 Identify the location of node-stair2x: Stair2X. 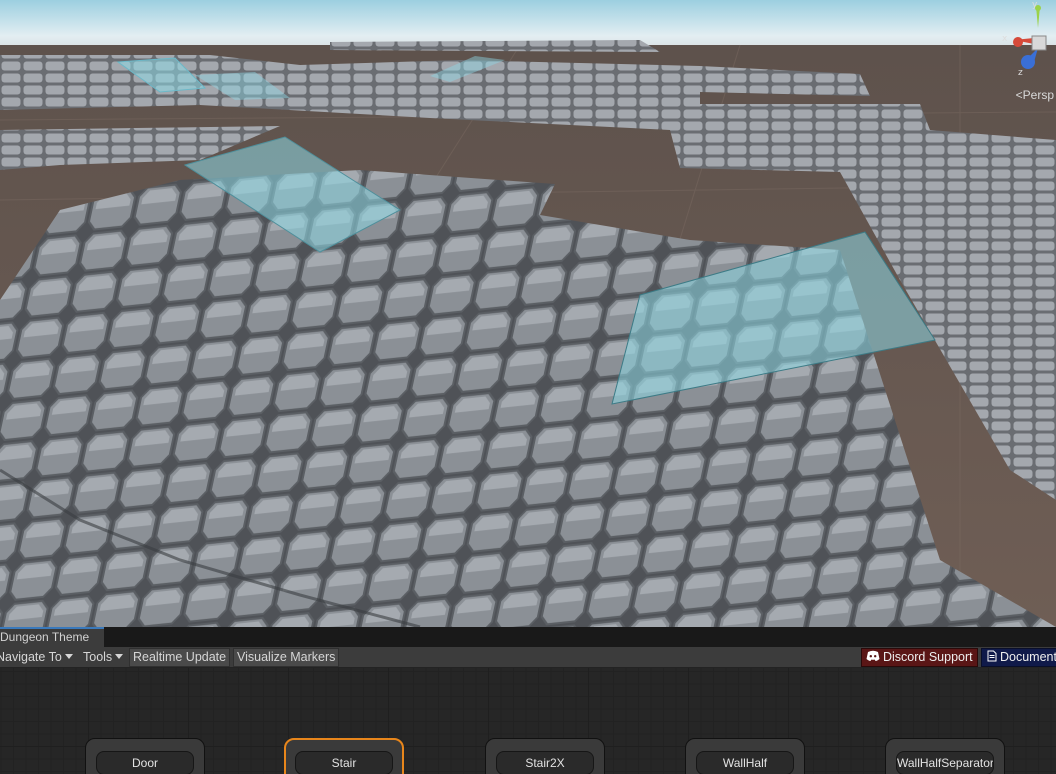
(545, 756).